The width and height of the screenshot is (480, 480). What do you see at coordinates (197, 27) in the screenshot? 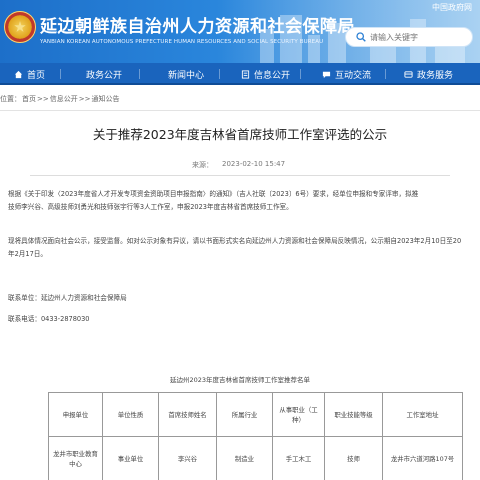
I see `site-title: 延边朝鲜族自治州人力资源和社会保障局` at bounding box center [197, 27].